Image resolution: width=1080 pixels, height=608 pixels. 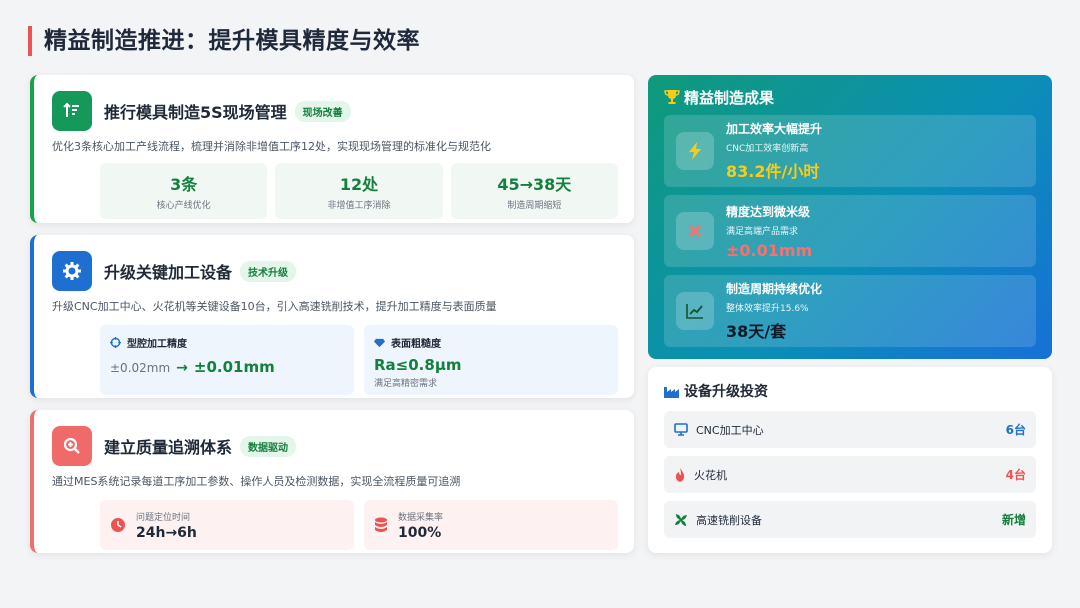 What do you see at coordinates (168, 272) in the screenshot?
I see `card-title: 升级关键加工设备` at bounding box center [168, 272].